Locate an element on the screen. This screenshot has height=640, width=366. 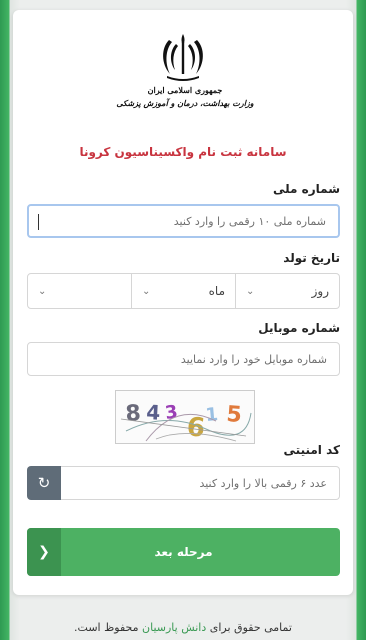
next-step-label: مرحله بعد is located at coordinates (183, 552).